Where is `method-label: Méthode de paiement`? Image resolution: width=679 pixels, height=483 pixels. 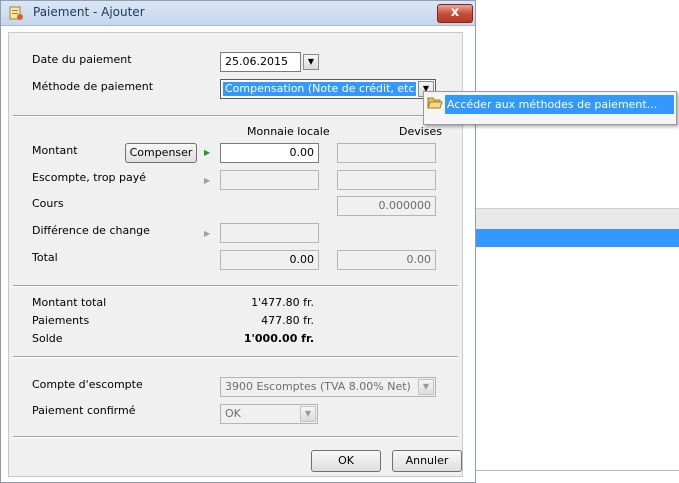 method-label: Méthode de paiement is located at coordinates (93, 86).